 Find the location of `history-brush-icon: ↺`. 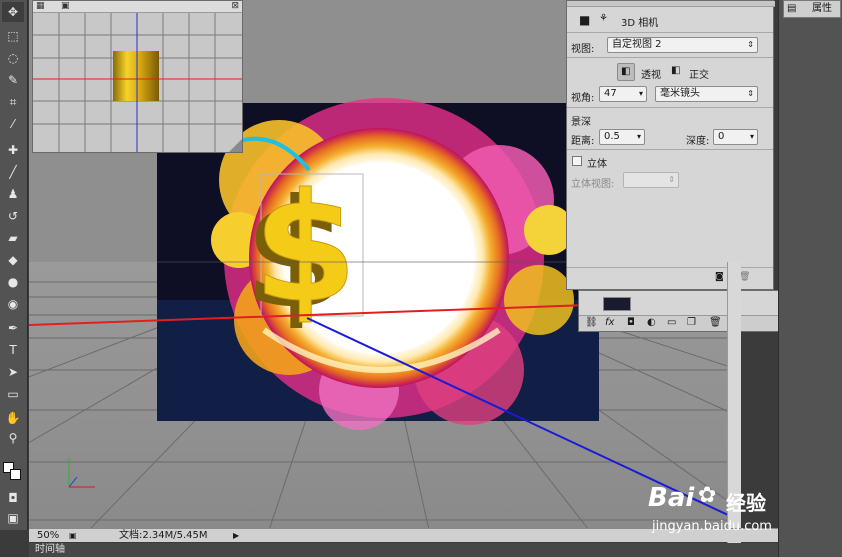

history-brush-icon: ↺ is located at coordinates (13, 216).